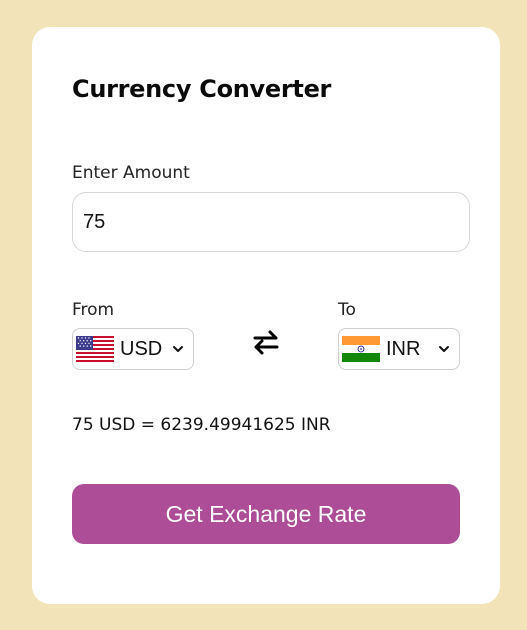 The height and width of the screenshot is (630, 527). I want to click on page-title: Currency Converter, so click(202, 89).